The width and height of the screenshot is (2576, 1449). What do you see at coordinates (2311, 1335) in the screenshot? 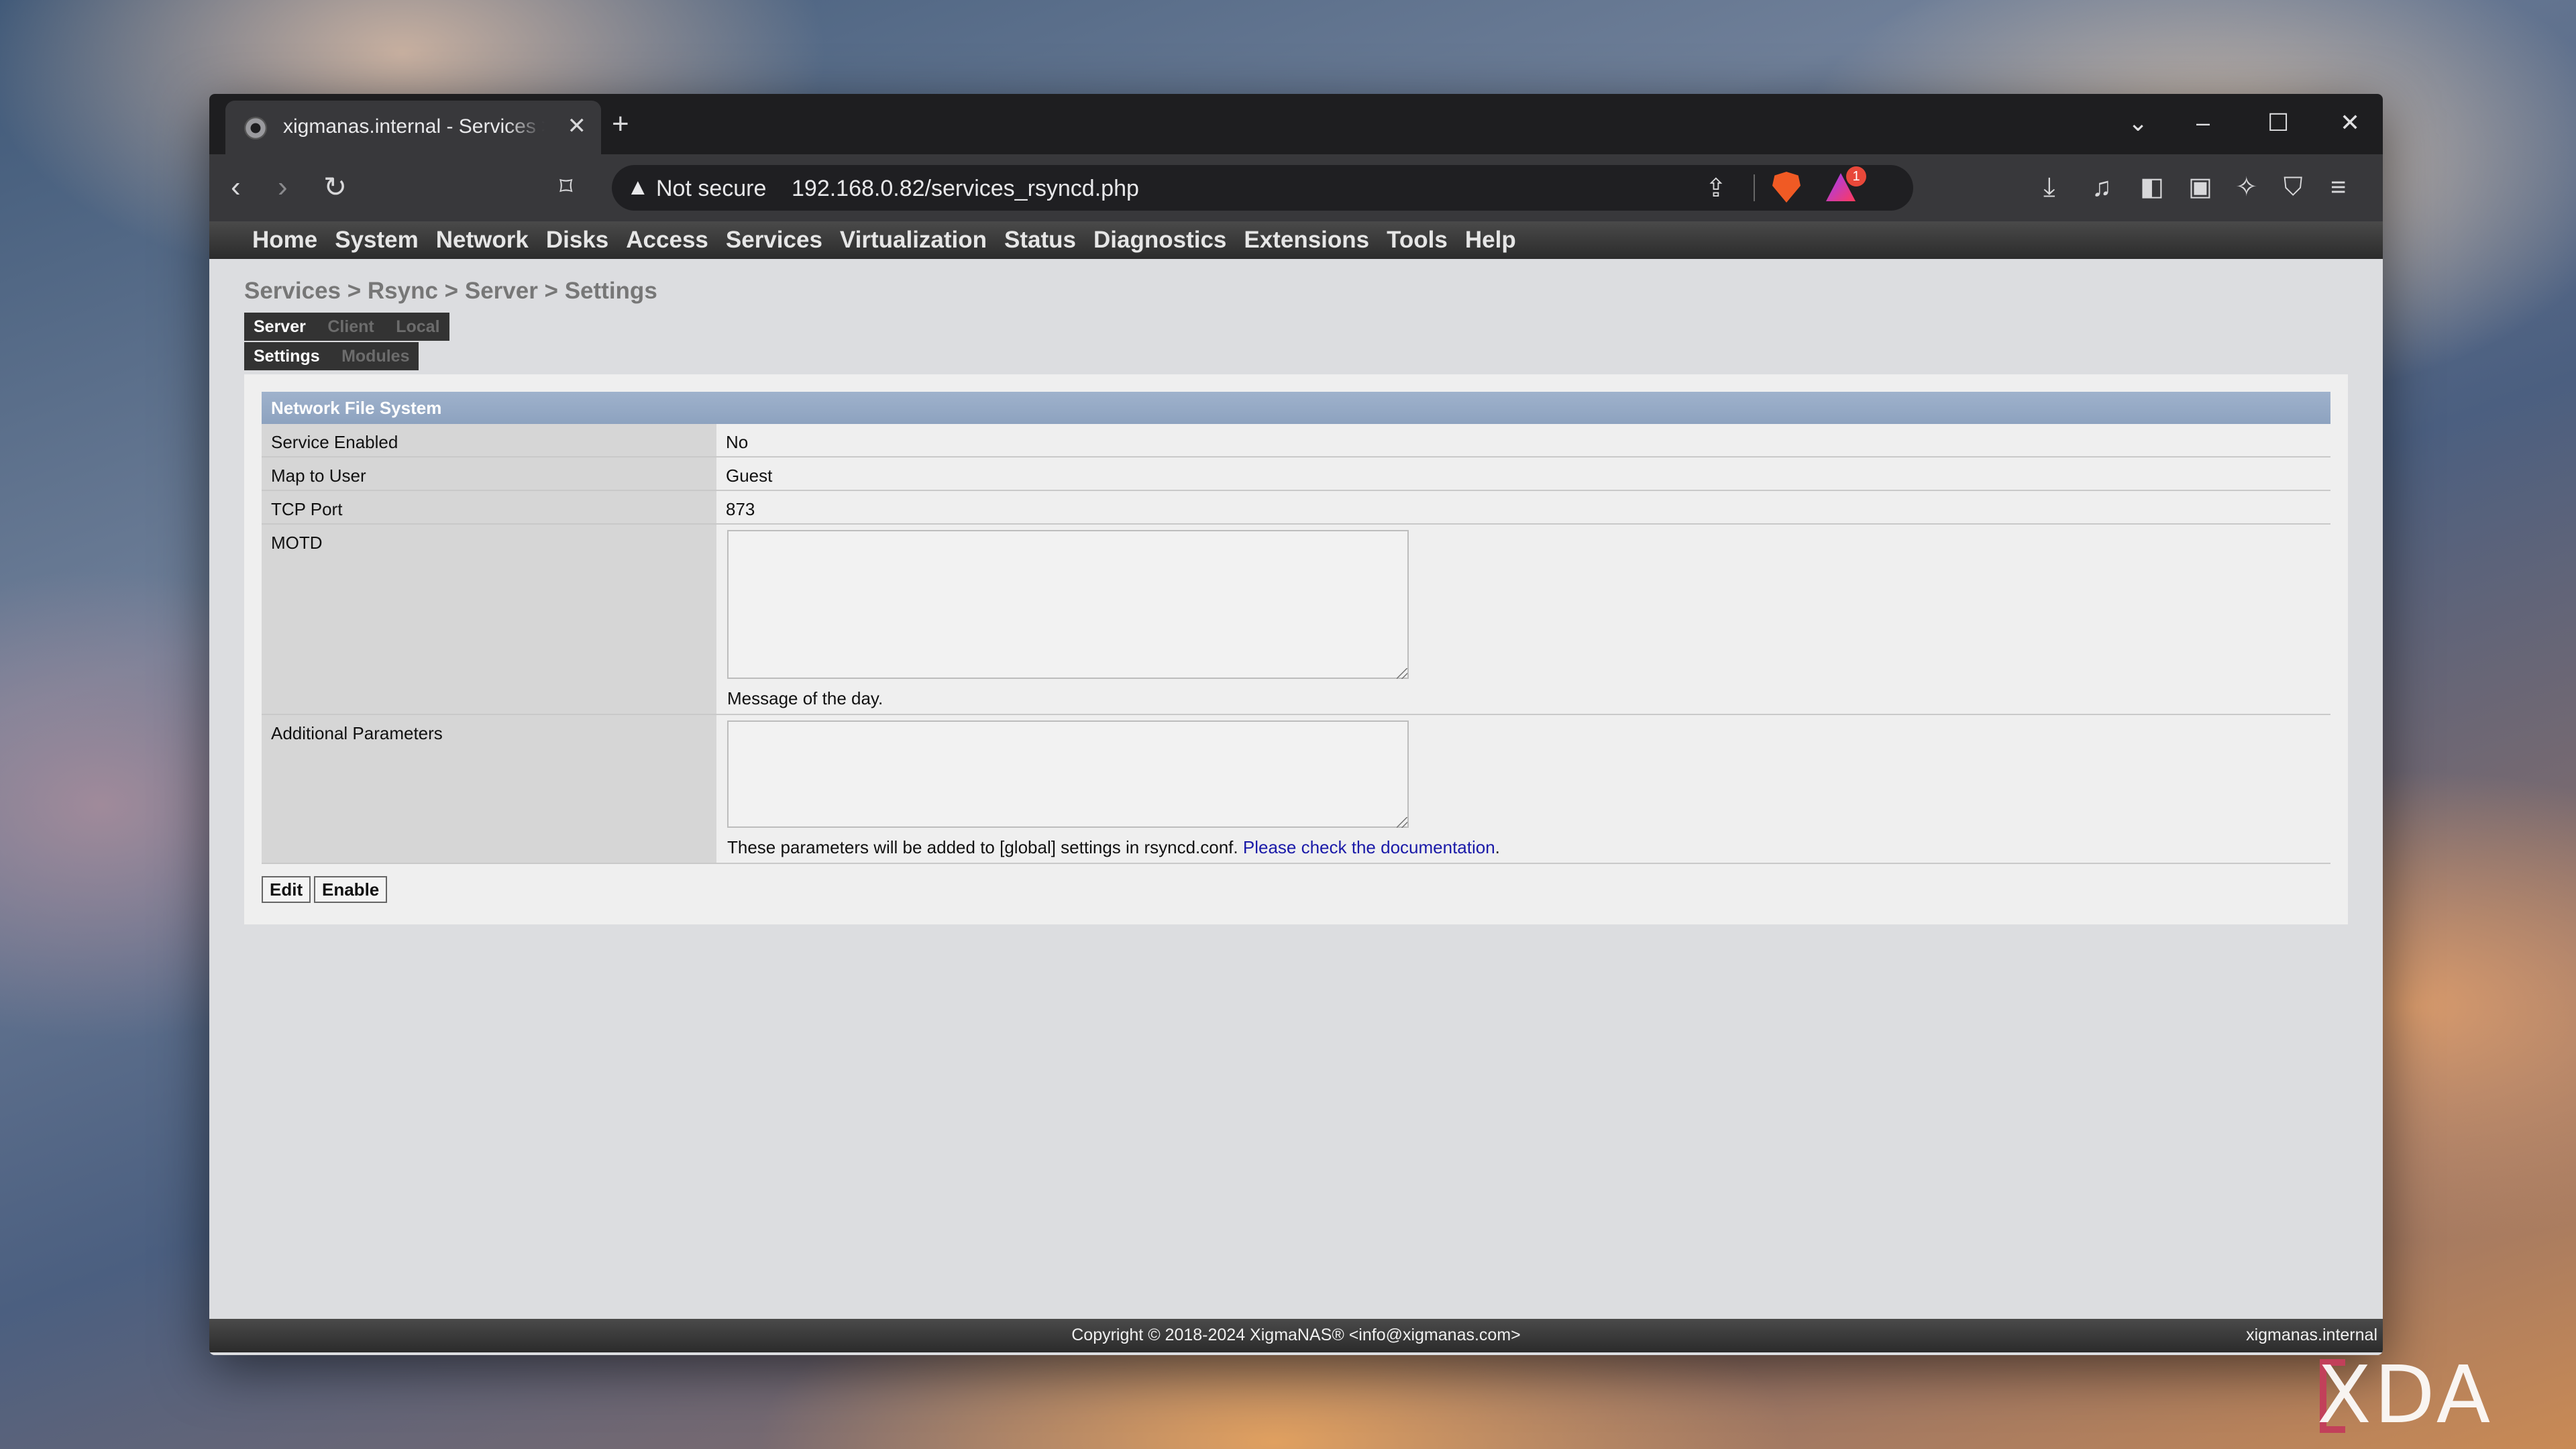
I see `footer-hostname: xigmanas.internal` at bounding box center [2311, 1335].